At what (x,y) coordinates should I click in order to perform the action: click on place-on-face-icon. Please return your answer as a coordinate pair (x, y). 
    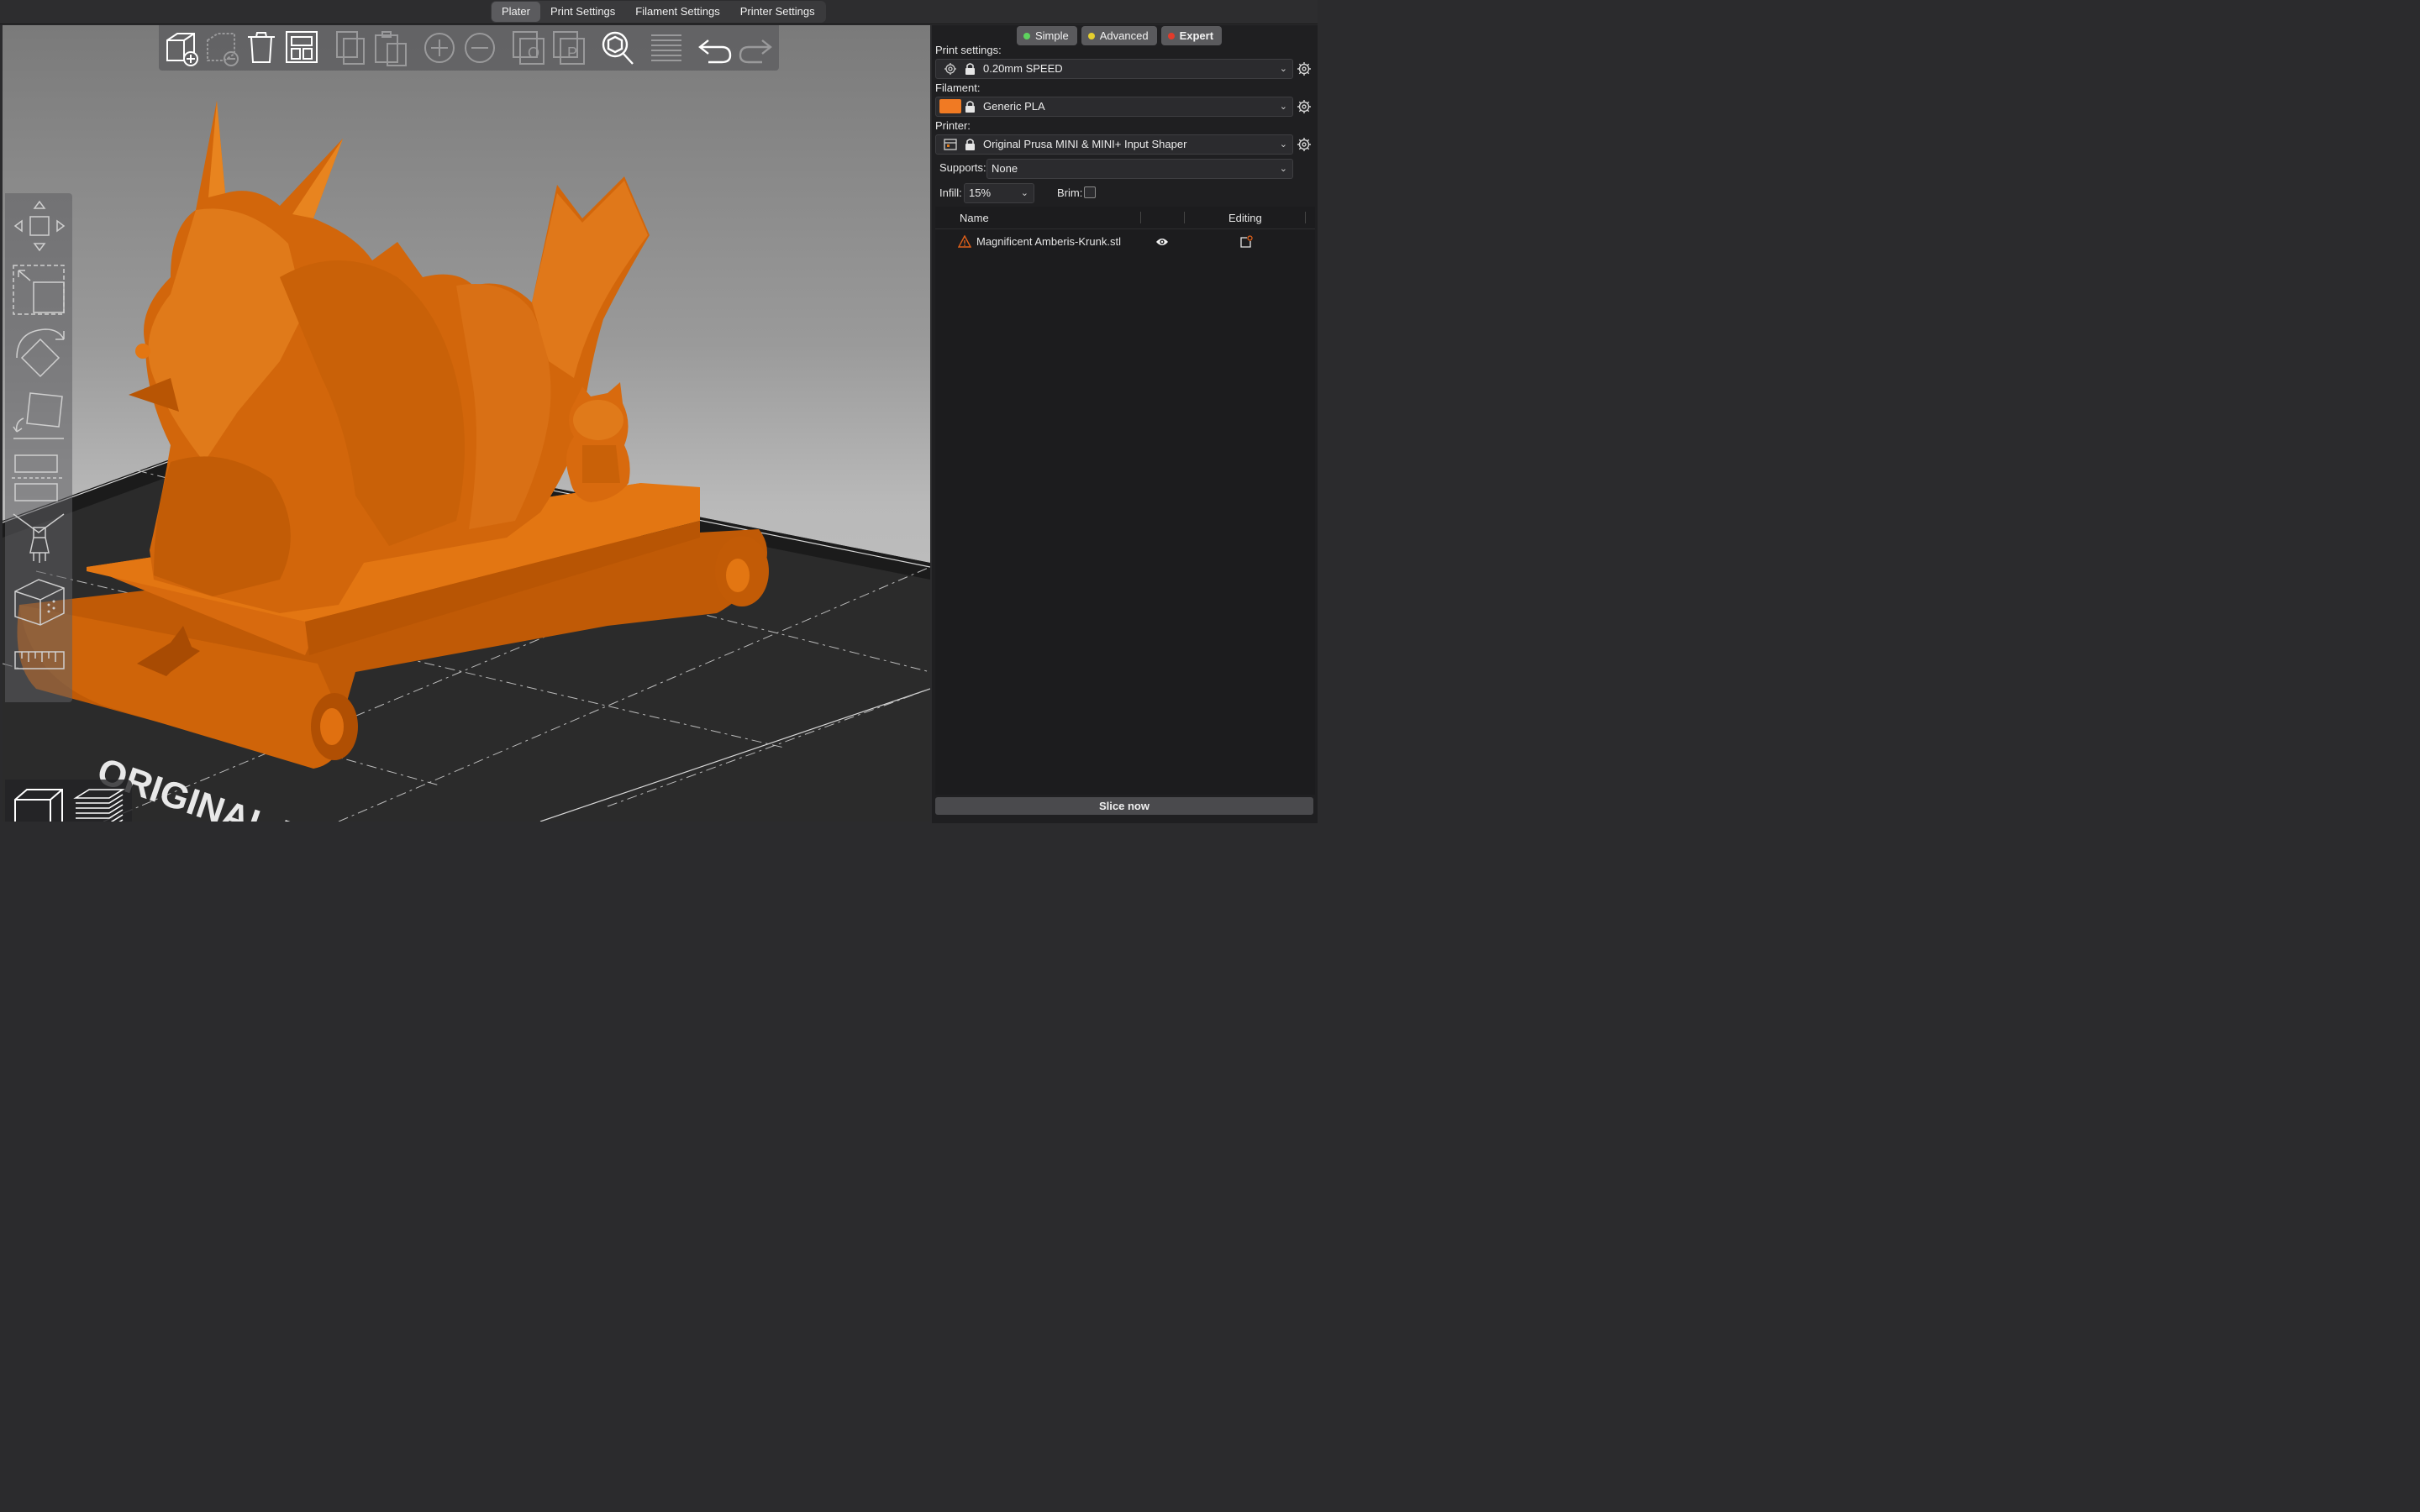
    Looking at the image, I should click on (39, 418).